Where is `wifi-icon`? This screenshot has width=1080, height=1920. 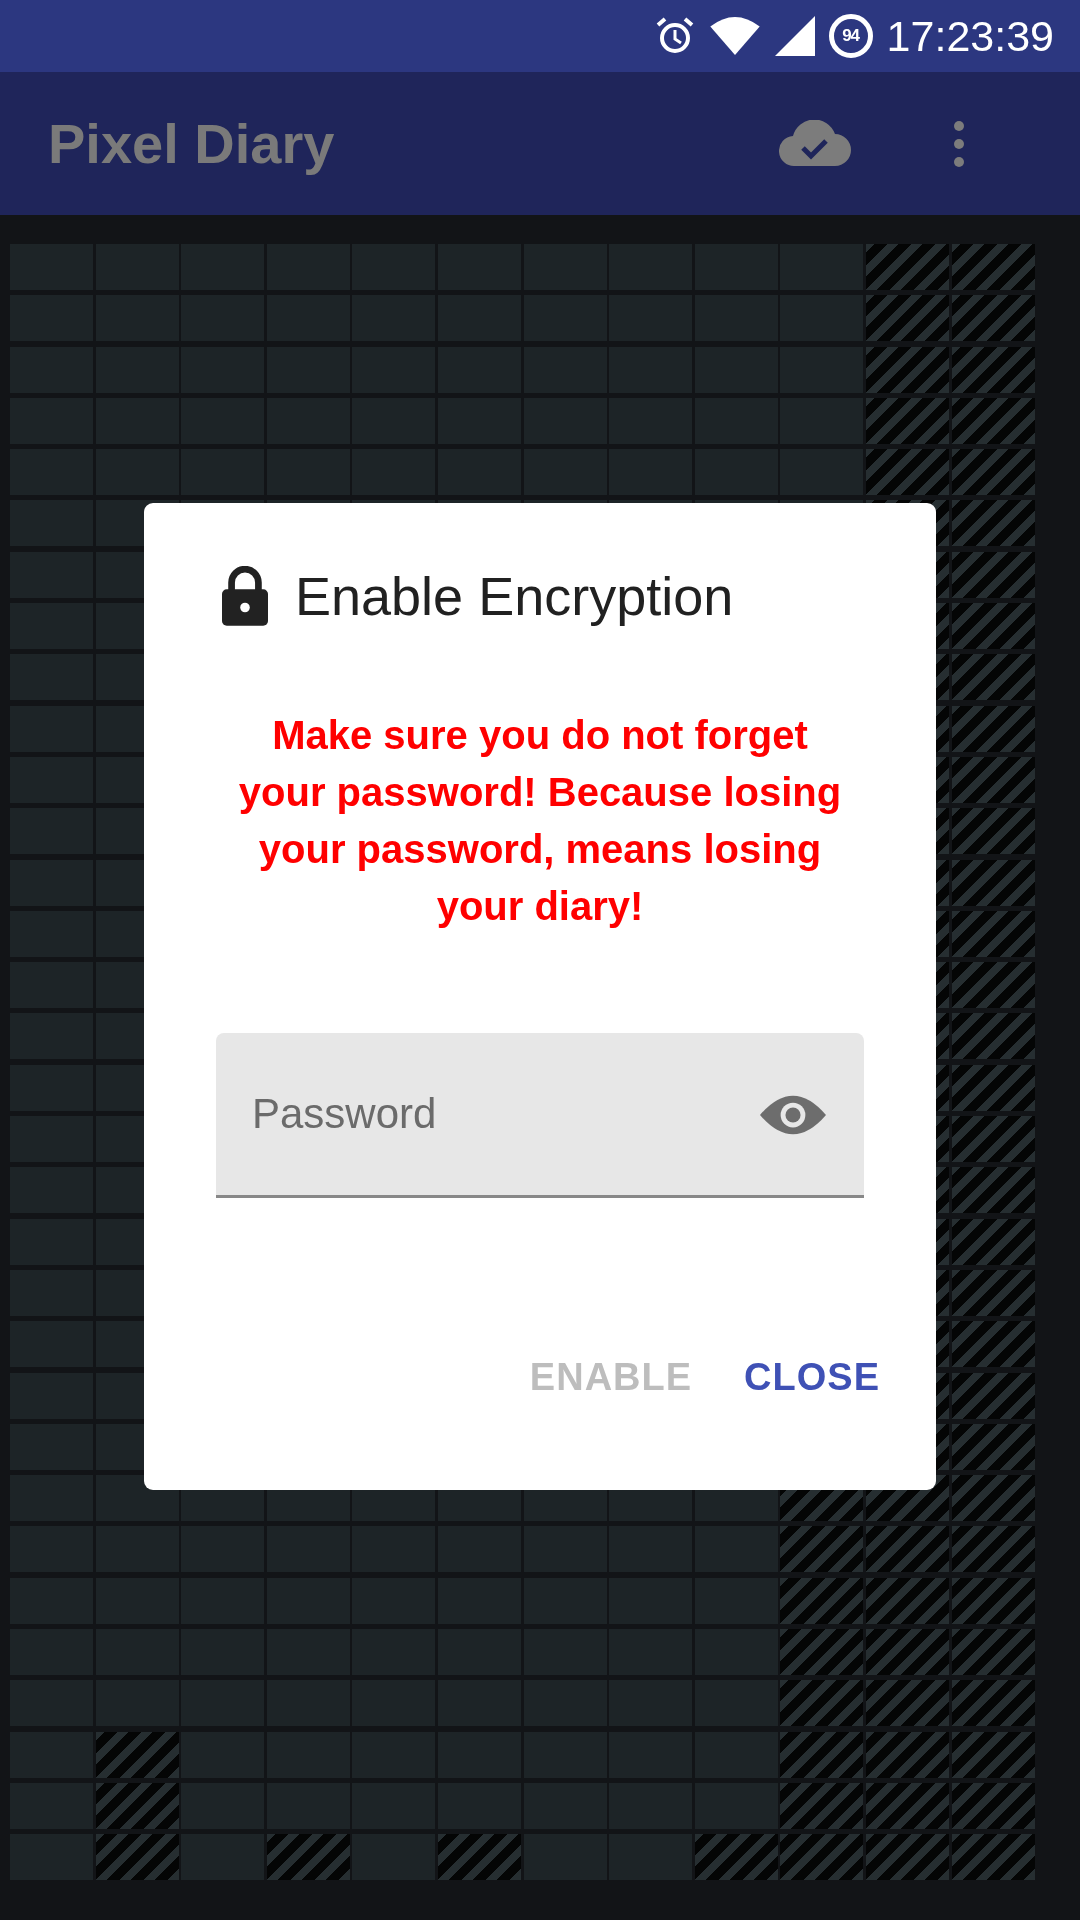 wifi-icon is located at coordinates (734, 36).